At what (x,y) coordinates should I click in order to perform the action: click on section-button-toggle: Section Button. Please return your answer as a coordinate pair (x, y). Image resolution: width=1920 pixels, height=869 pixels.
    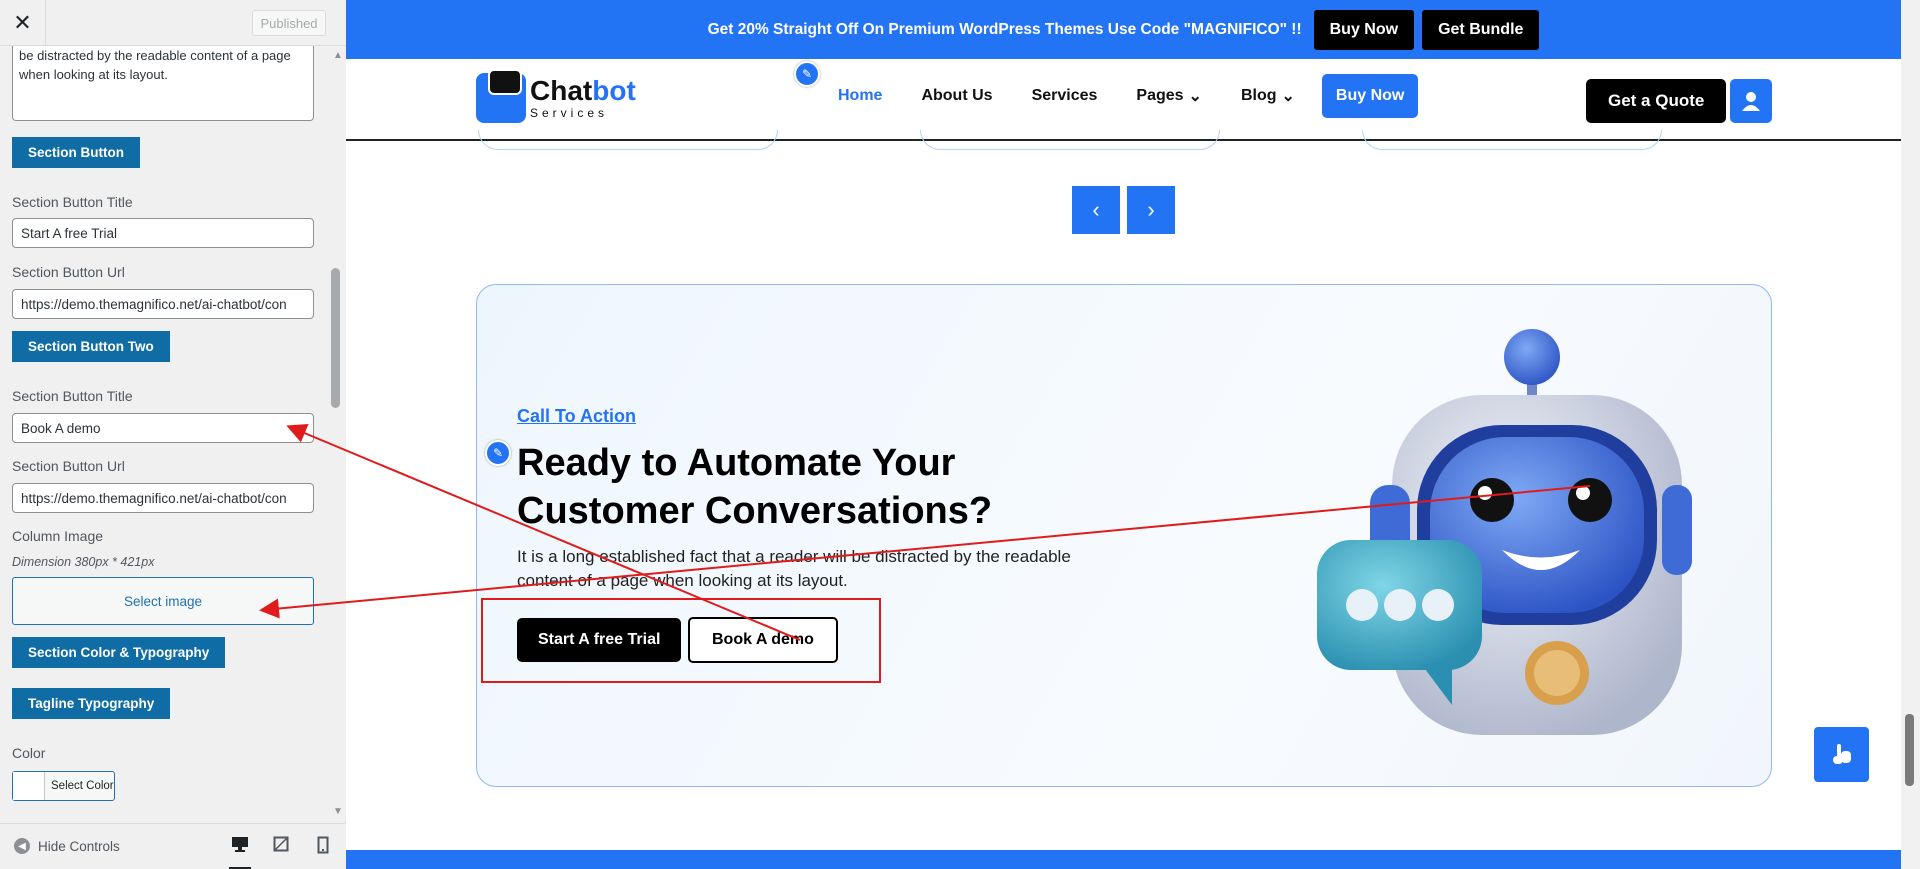
    Looking at the image, I should click on (76, 152).